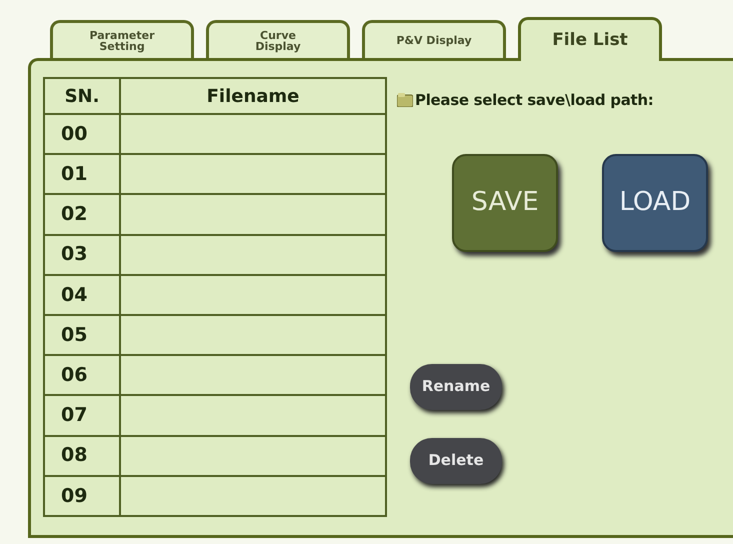  I want to click on action-button: Rename, so click(456, 387).